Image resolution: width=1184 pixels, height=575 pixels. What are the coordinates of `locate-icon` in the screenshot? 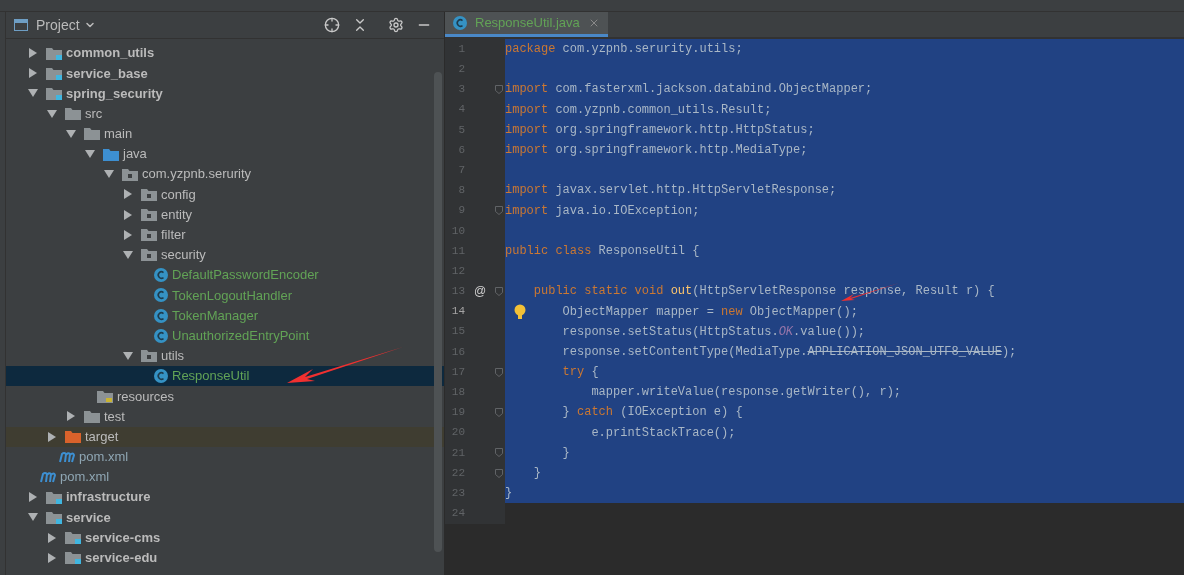 It's located at (332, 25).